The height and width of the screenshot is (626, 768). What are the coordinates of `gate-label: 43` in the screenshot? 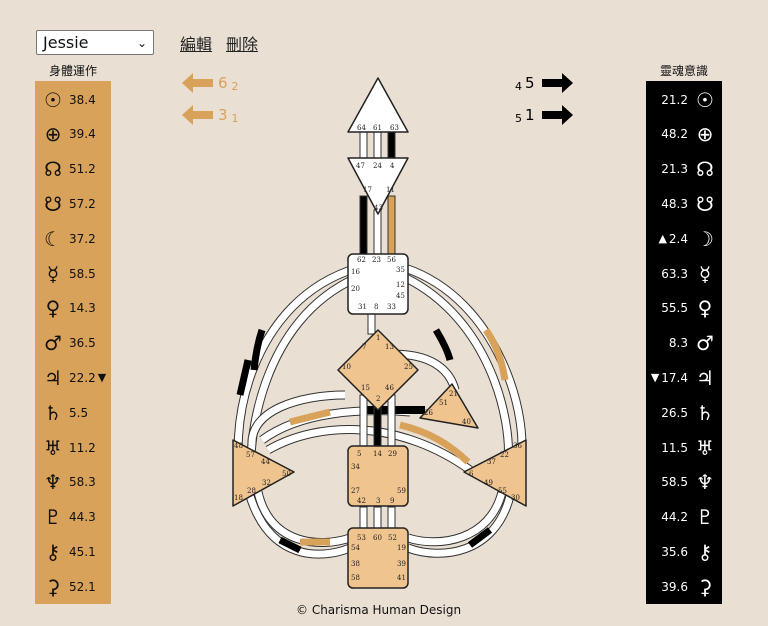 It's located at (378, 208).